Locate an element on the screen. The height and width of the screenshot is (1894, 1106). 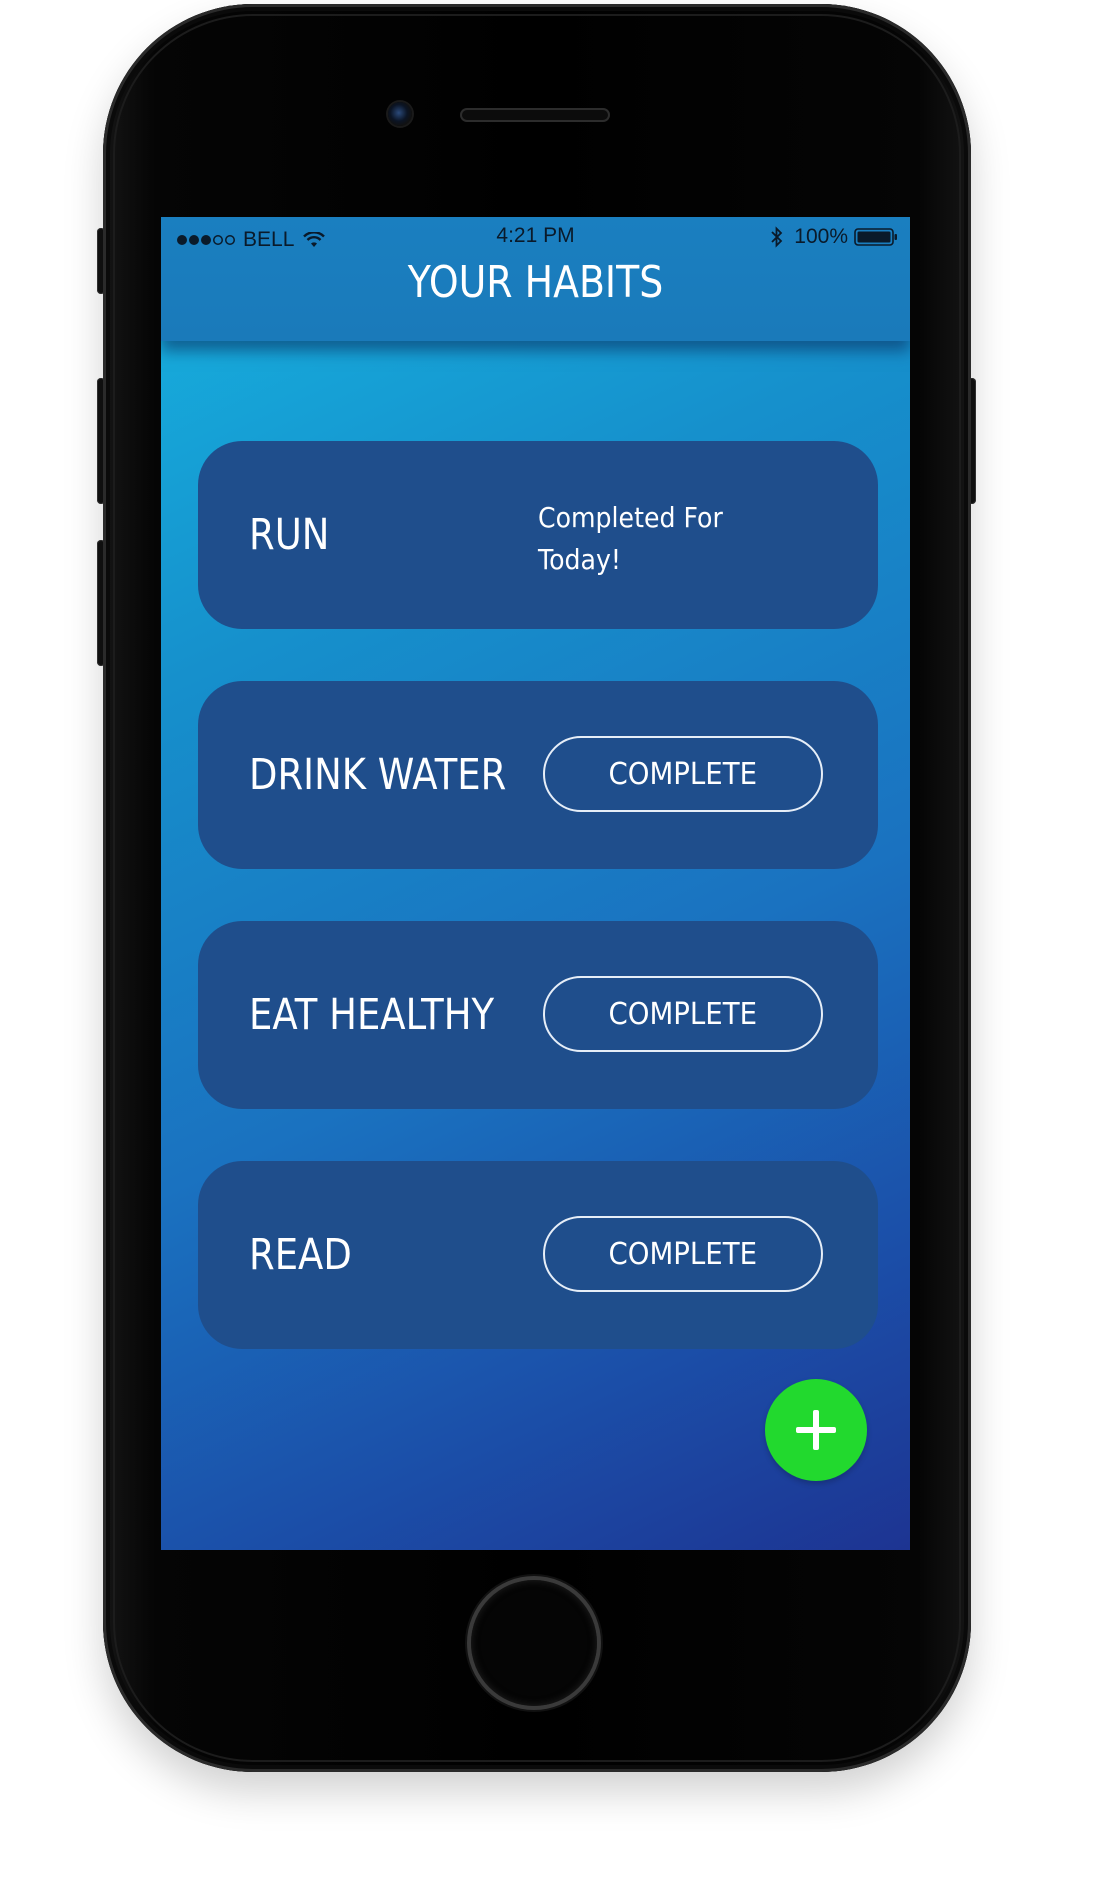
status-bar: BELL 4:21 PM 100% is located at coordinates (535, 234).